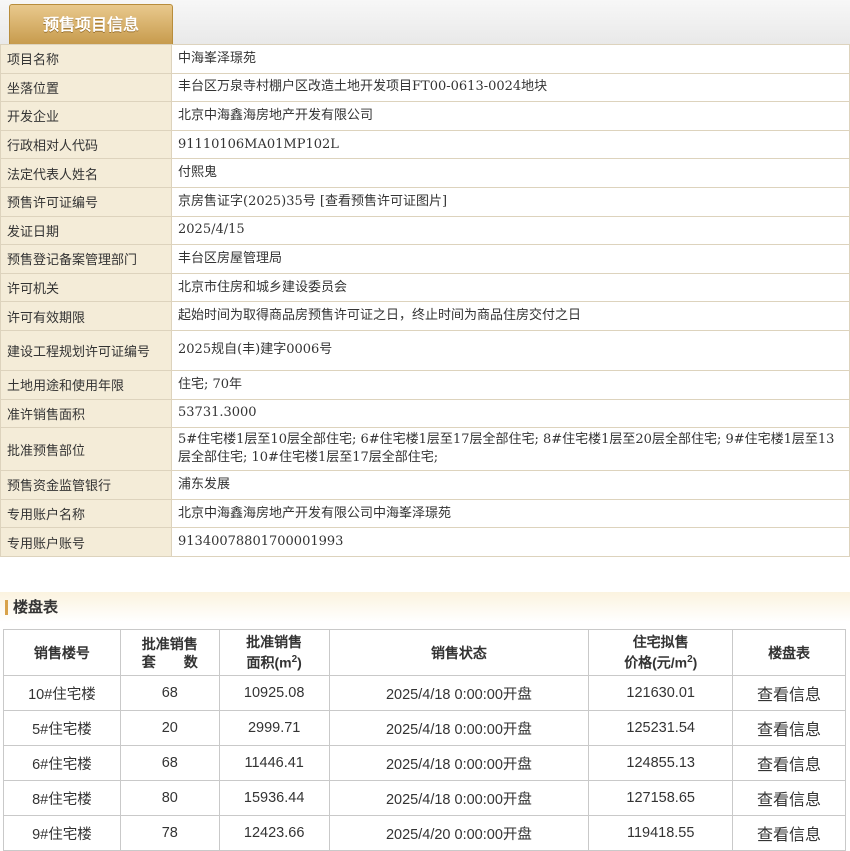 This screenshot has height=851, width=850. What do you see at coordinates (86, 259) in the screenshot?
I see `info-label: 预售登记备案管理部门` at bounding box center [86, 259].